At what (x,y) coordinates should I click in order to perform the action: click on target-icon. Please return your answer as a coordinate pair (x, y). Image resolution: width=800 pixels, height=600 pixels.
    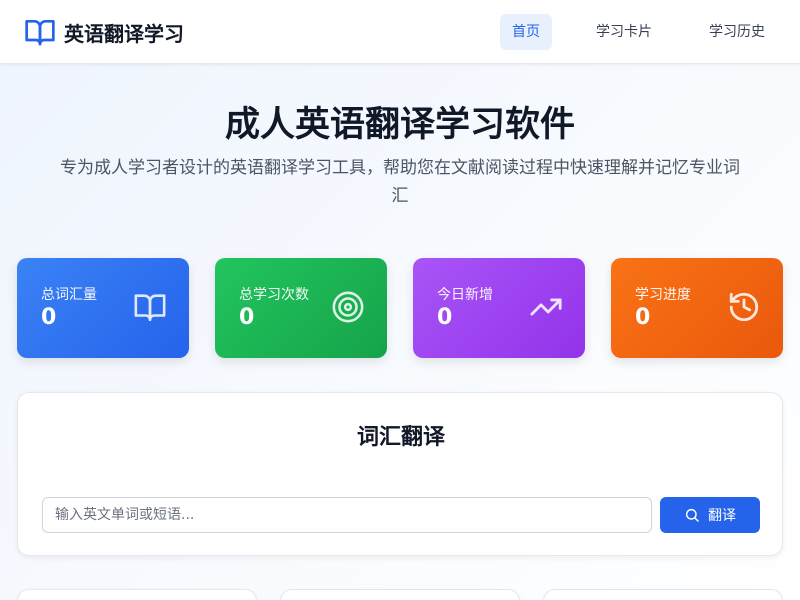
    Looking at the image, I should click on (348, 307).